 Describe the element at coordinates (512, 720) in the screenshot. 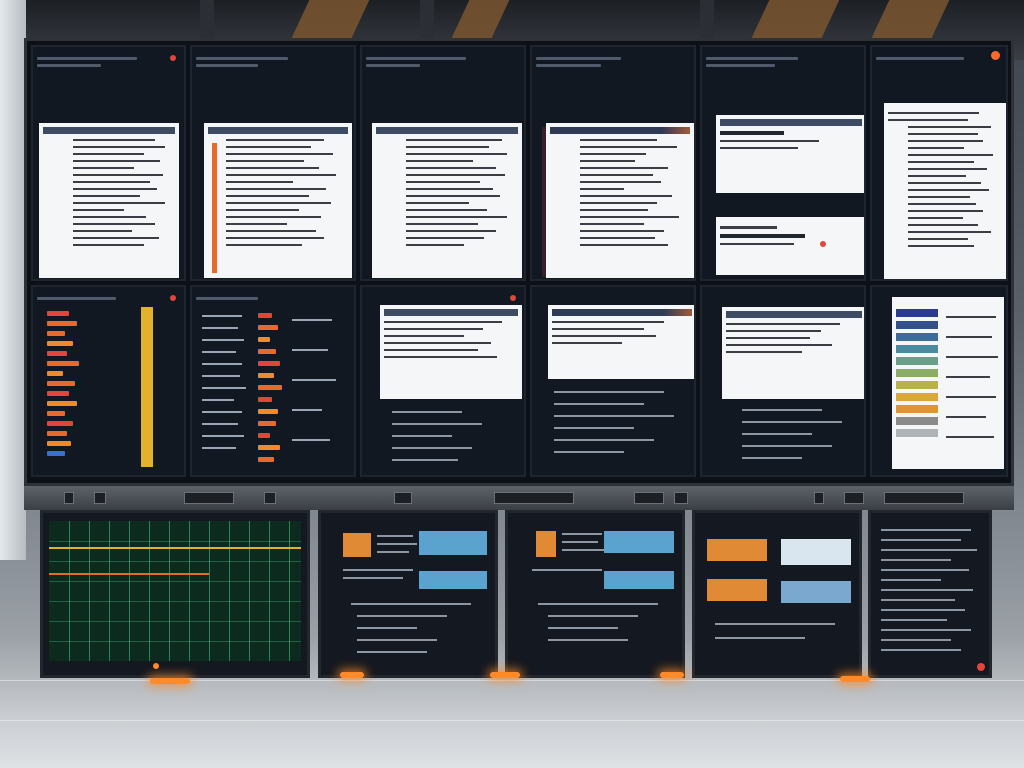

I see `floor-seam` at that location.